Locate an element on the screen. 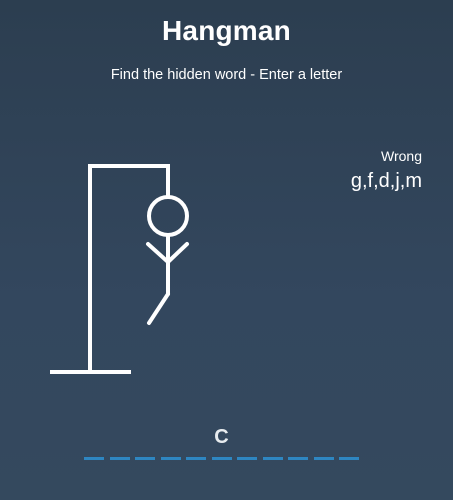 The image size is (453, 500). figure-right-arm is located at coordinates (177, 253).